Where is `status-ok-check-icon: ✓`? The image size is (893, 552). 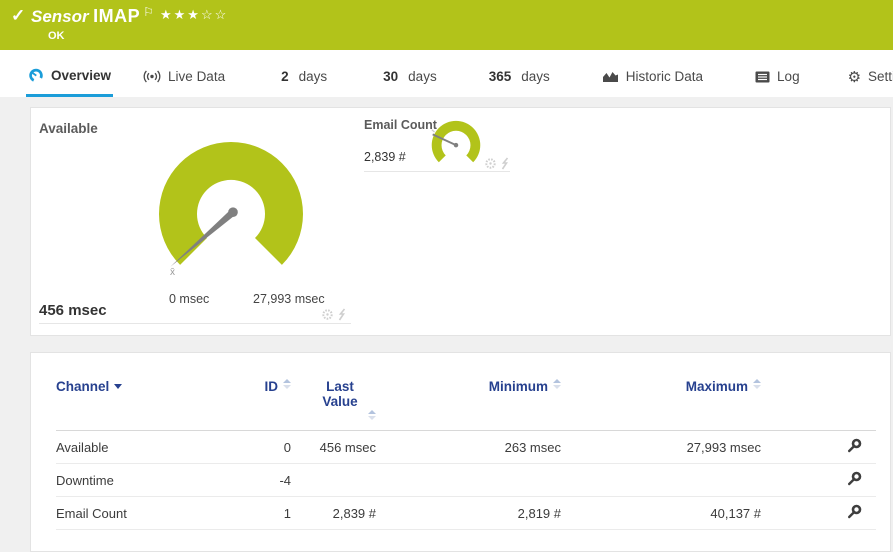 status-ok-check-icon: ✓ is located at coordinates (18, 15).